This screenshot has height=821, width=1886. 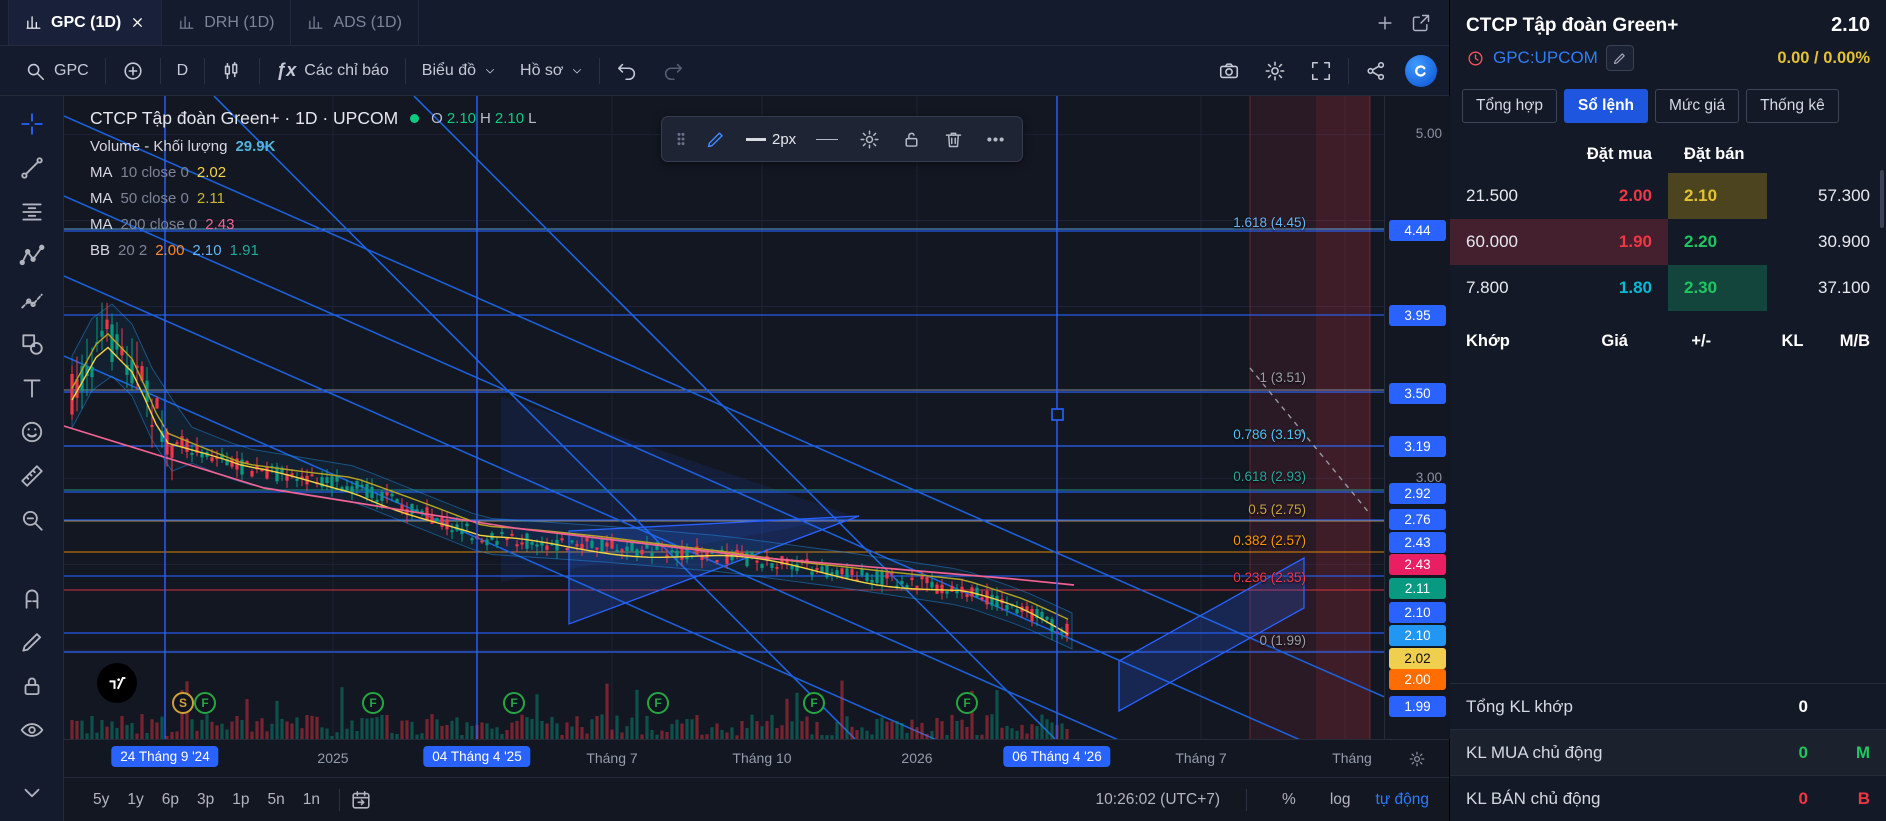 I want to click on sell-volume: 57.300, so click(x=1826, y=196).